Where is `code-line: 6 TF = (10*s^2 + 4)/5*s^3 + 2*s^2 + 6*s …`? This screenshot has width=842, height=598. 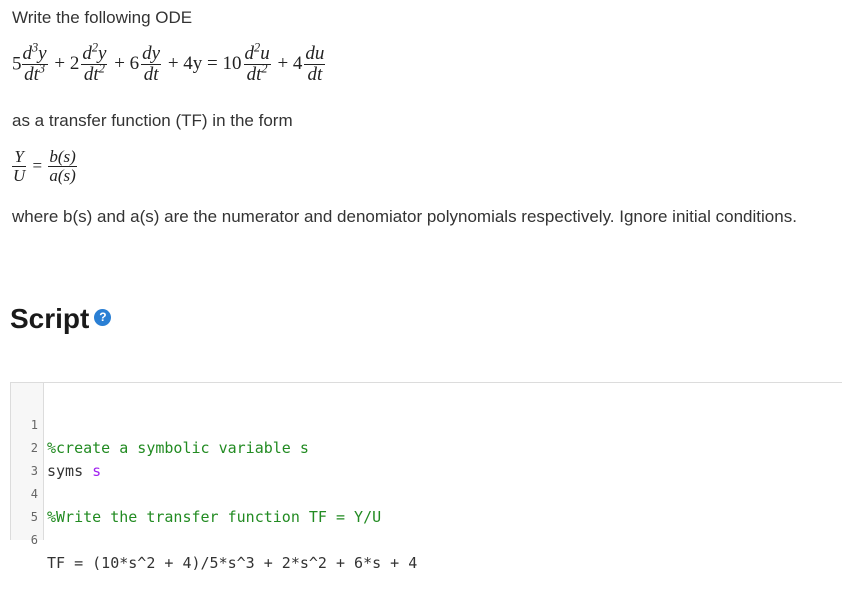 code-line: 6 TF = (10*s^2 + 4)/5*s^3 + 2*s^2 + 6*s … is located at coordinates (214, 539).